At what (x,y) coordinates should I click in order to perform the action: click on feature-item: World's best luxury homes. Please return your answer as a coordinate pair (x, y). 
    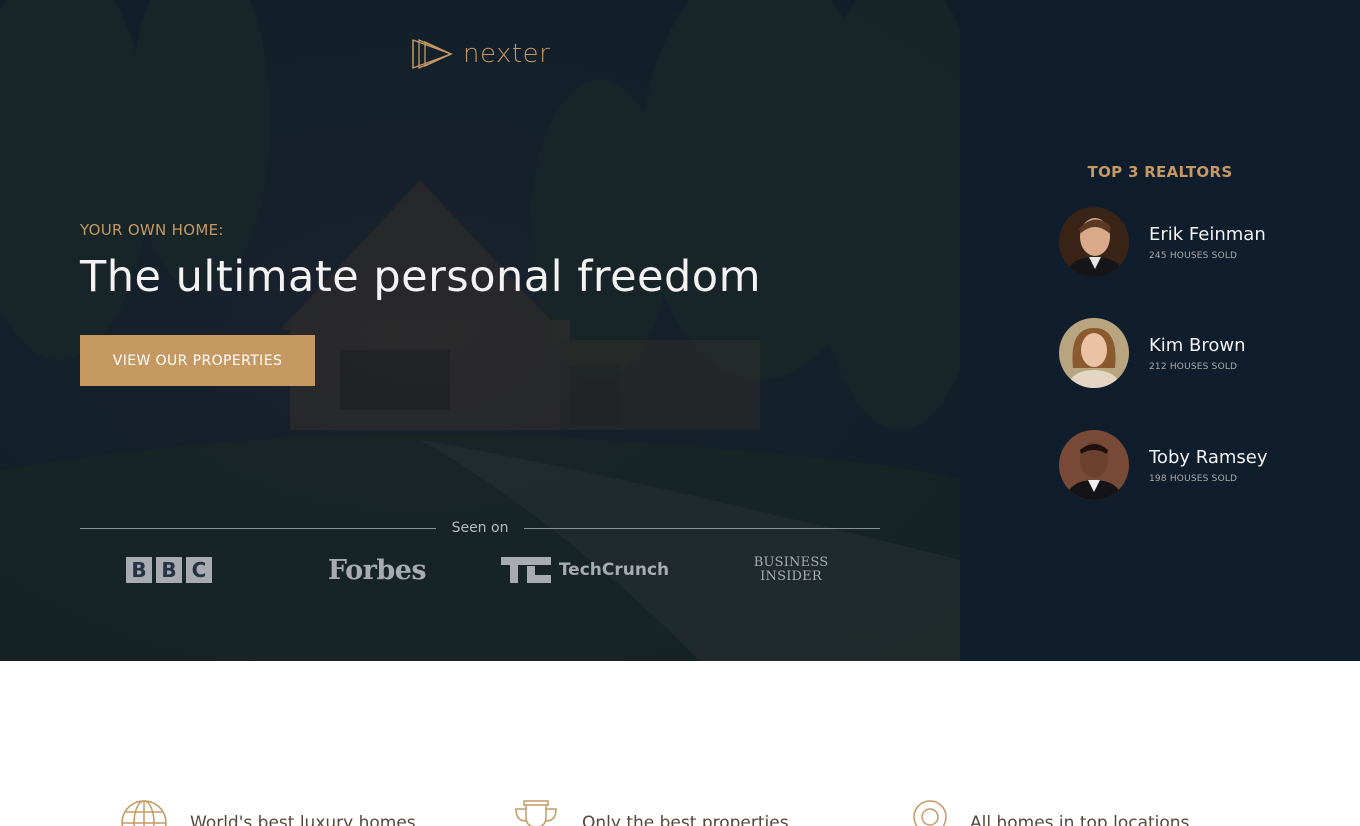
    Looking at the image, I should click on (268, 812).